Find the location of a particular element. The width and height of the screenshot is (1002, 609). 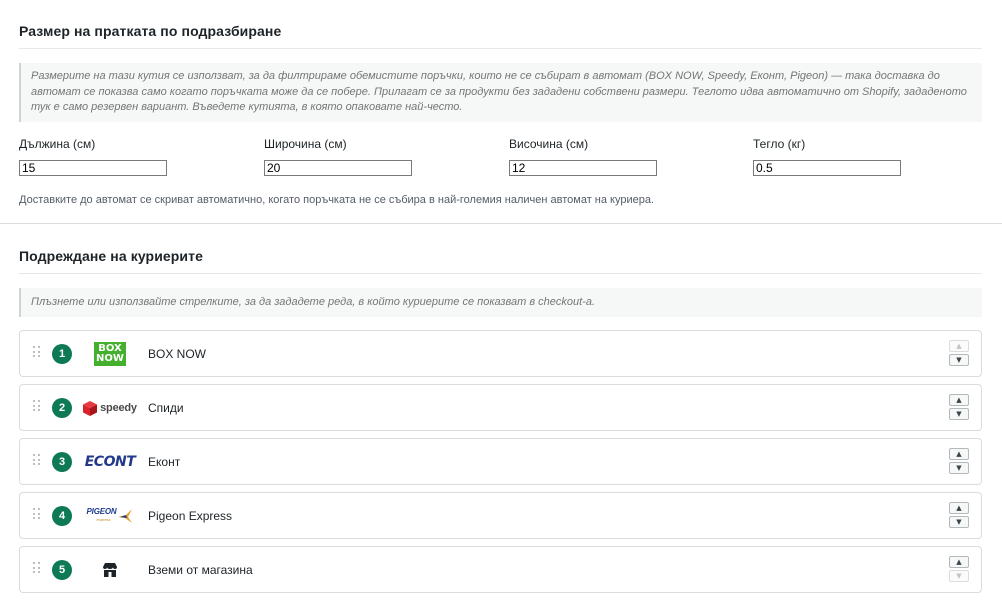

boxnow-logo-icon: BOX NOW is located at coordinates (110, 354).